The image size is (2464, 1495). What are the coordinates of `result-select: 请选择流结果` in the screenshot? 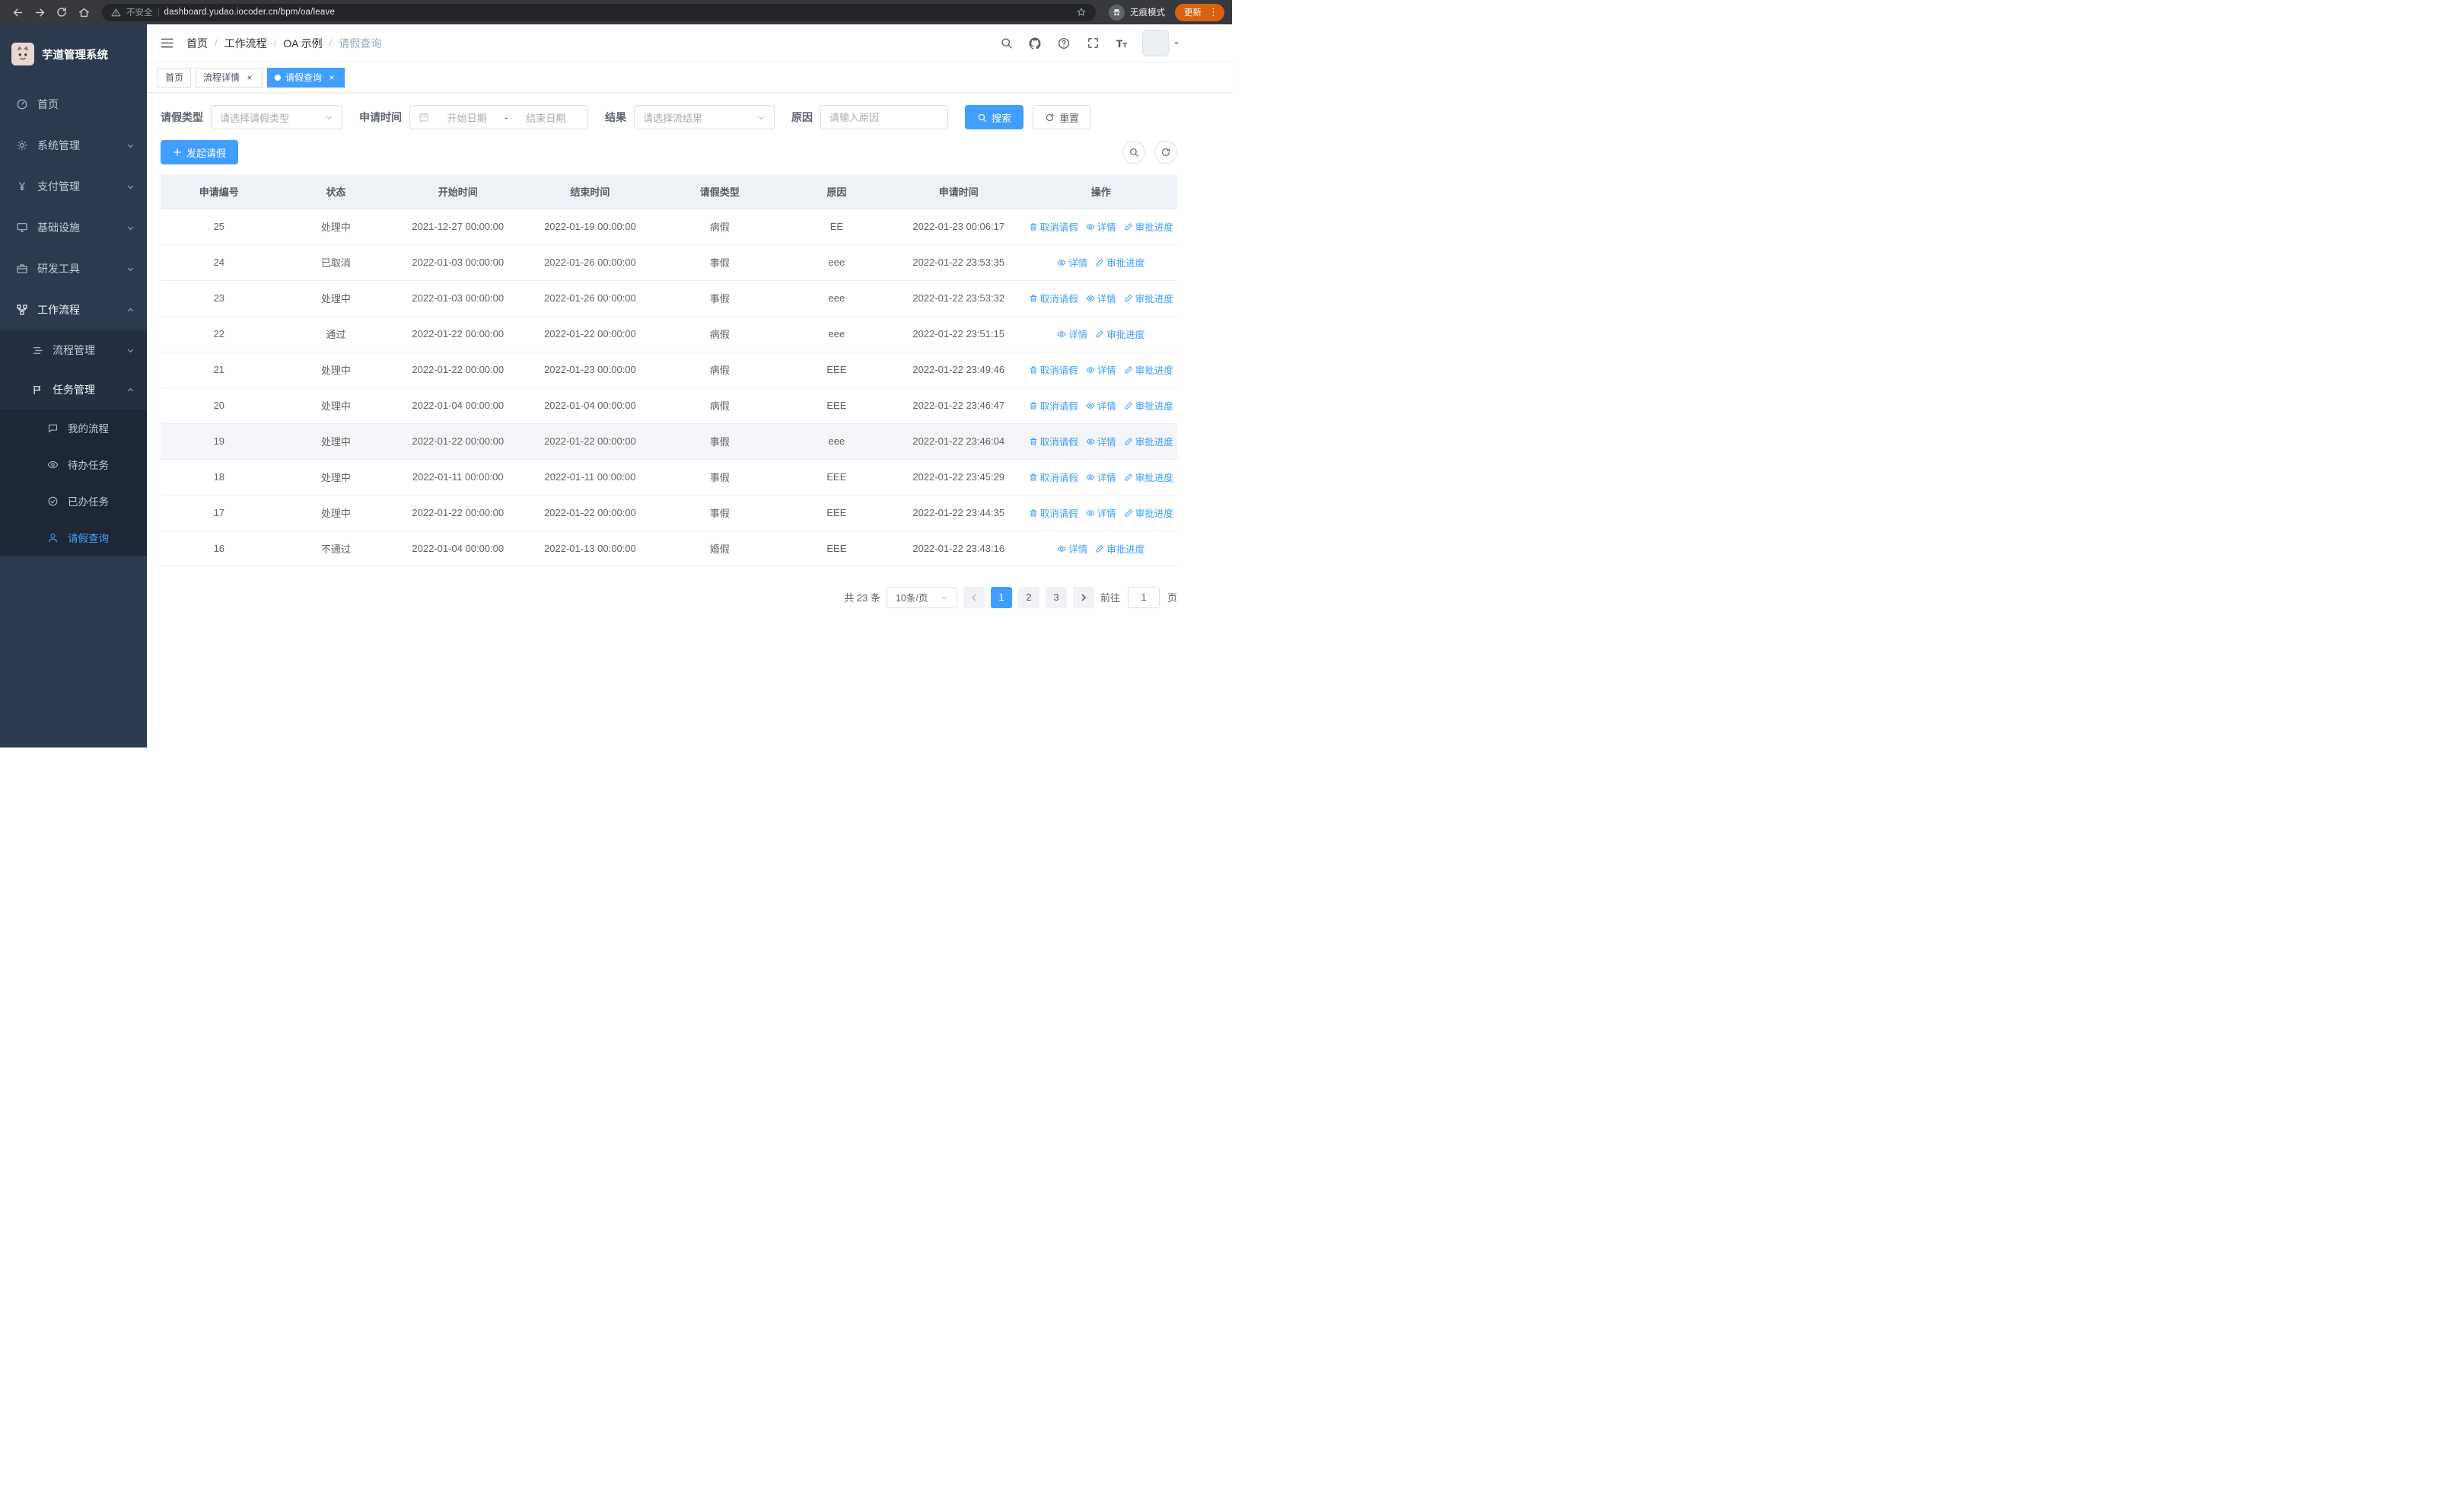 It's located at (704, 117).